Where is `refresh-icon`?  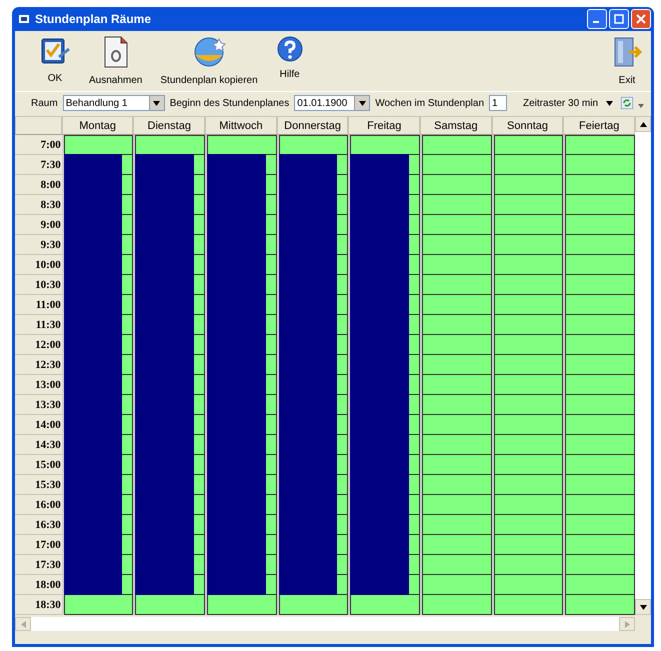 refresh-icon is located at coordinates (627, 103).